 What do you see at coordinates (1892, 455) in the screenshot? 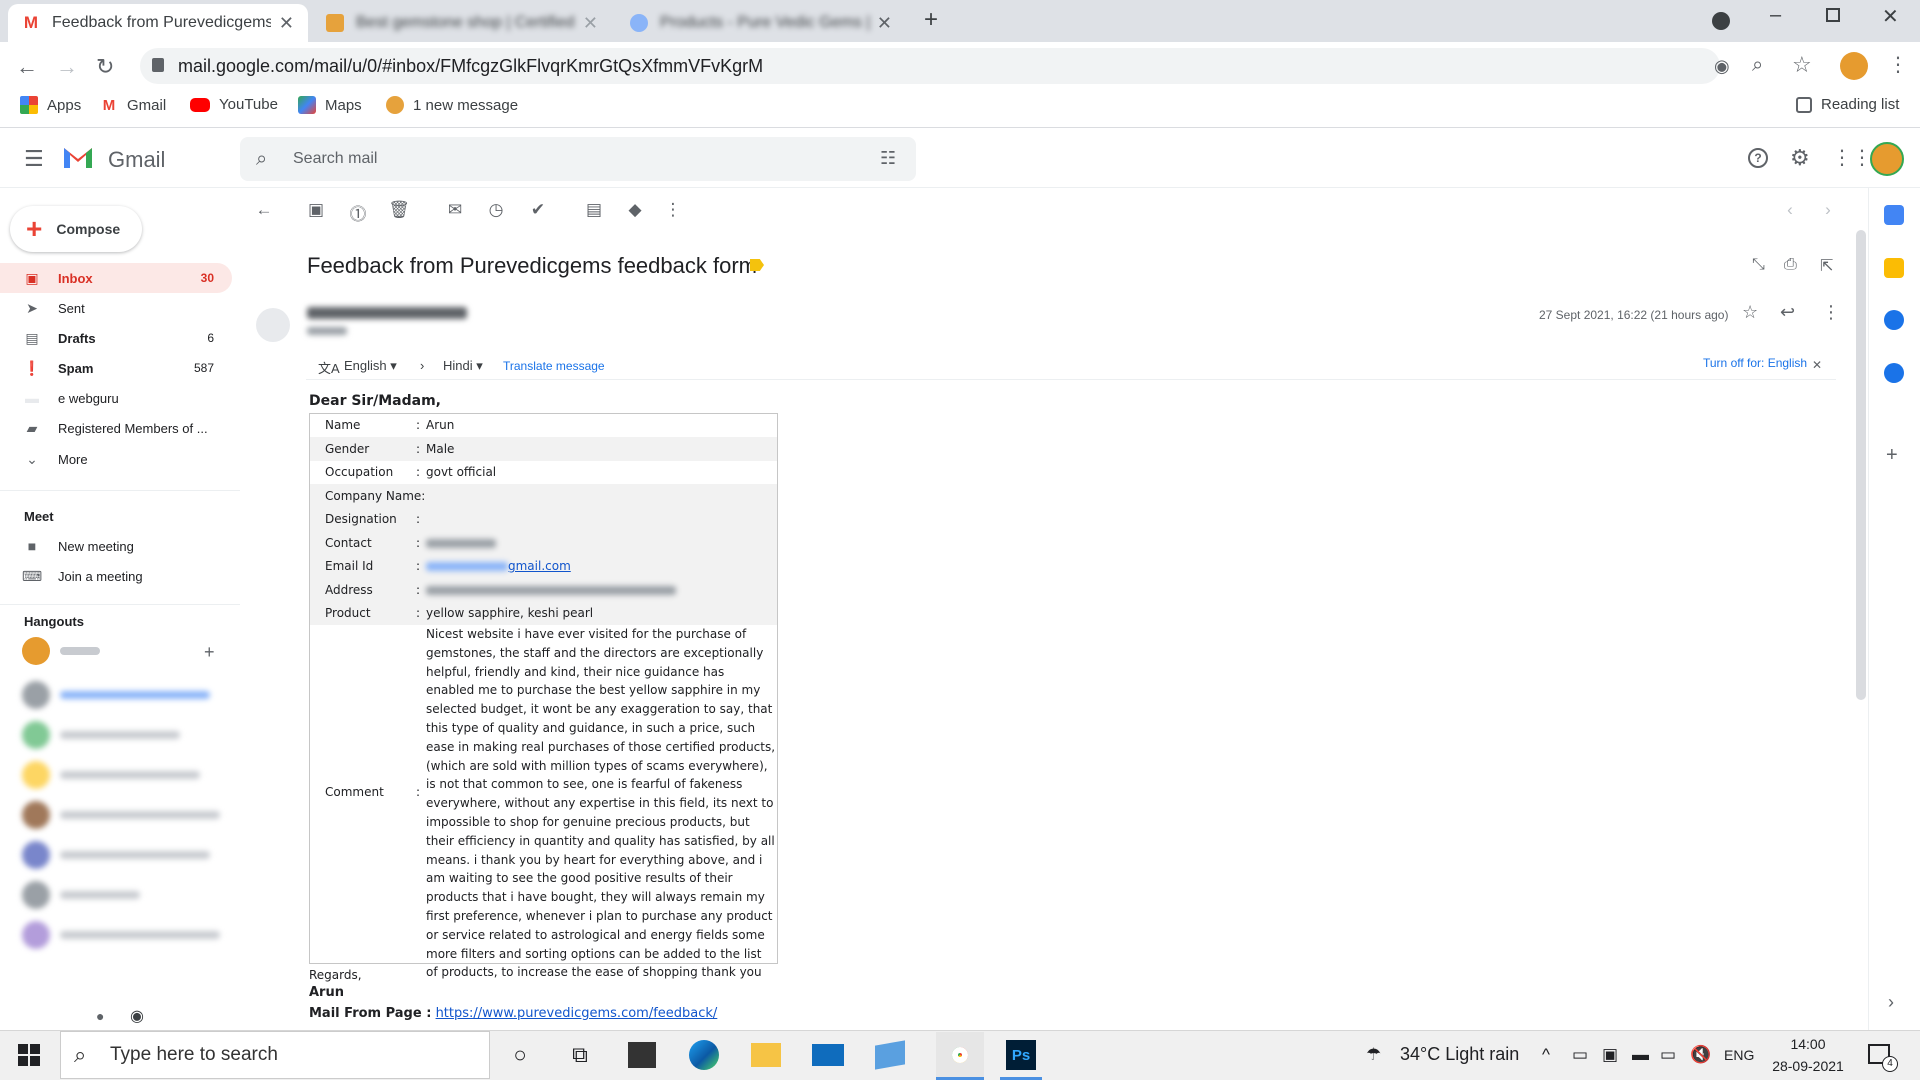
I see `get-addons-icon: +` at bounding box center [1892, 455].